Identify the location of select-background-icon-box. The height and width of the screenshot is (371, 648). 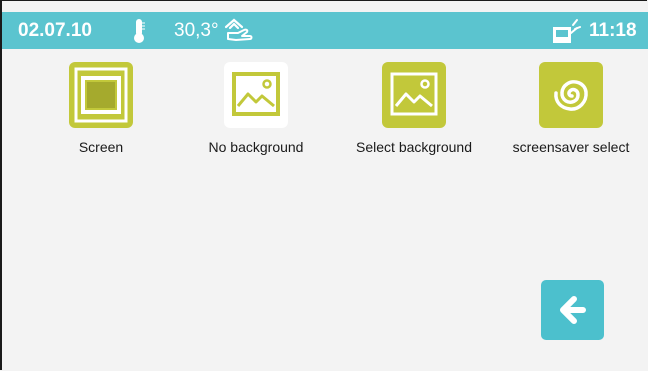
(414, 95).